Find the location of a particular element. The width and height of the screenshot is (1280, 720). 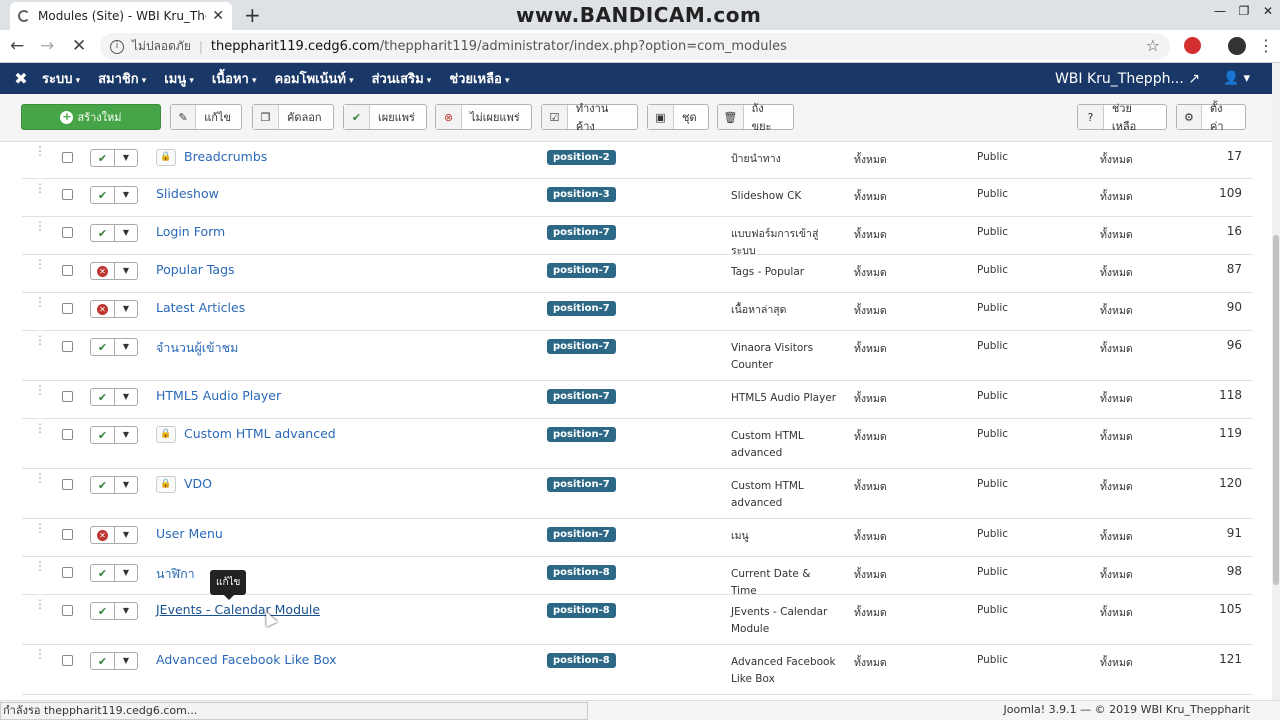

module-title-link: Login Form is located at coordinates (190, 231).